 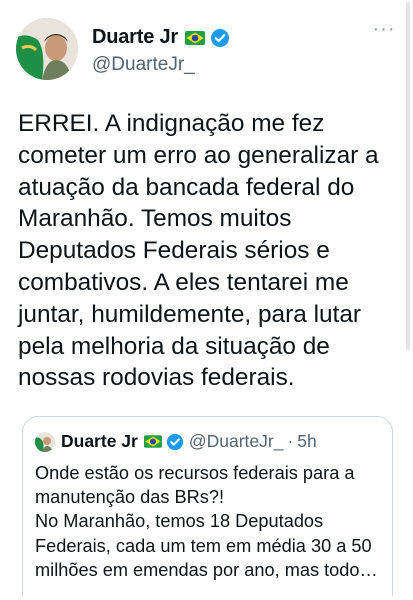 I want to click on author-handle: @DuarteJr_, so click(x=143, y=65).